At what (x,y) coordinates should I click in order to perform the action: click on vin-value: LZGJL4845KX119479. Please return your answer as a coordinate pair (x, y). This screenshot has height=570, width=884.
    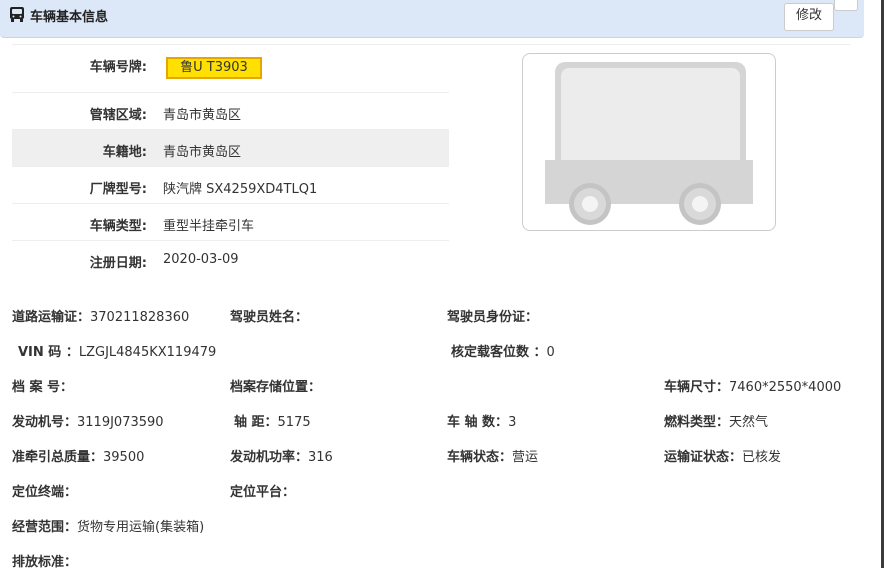
    Looking at the image, I should click on (147, 352).